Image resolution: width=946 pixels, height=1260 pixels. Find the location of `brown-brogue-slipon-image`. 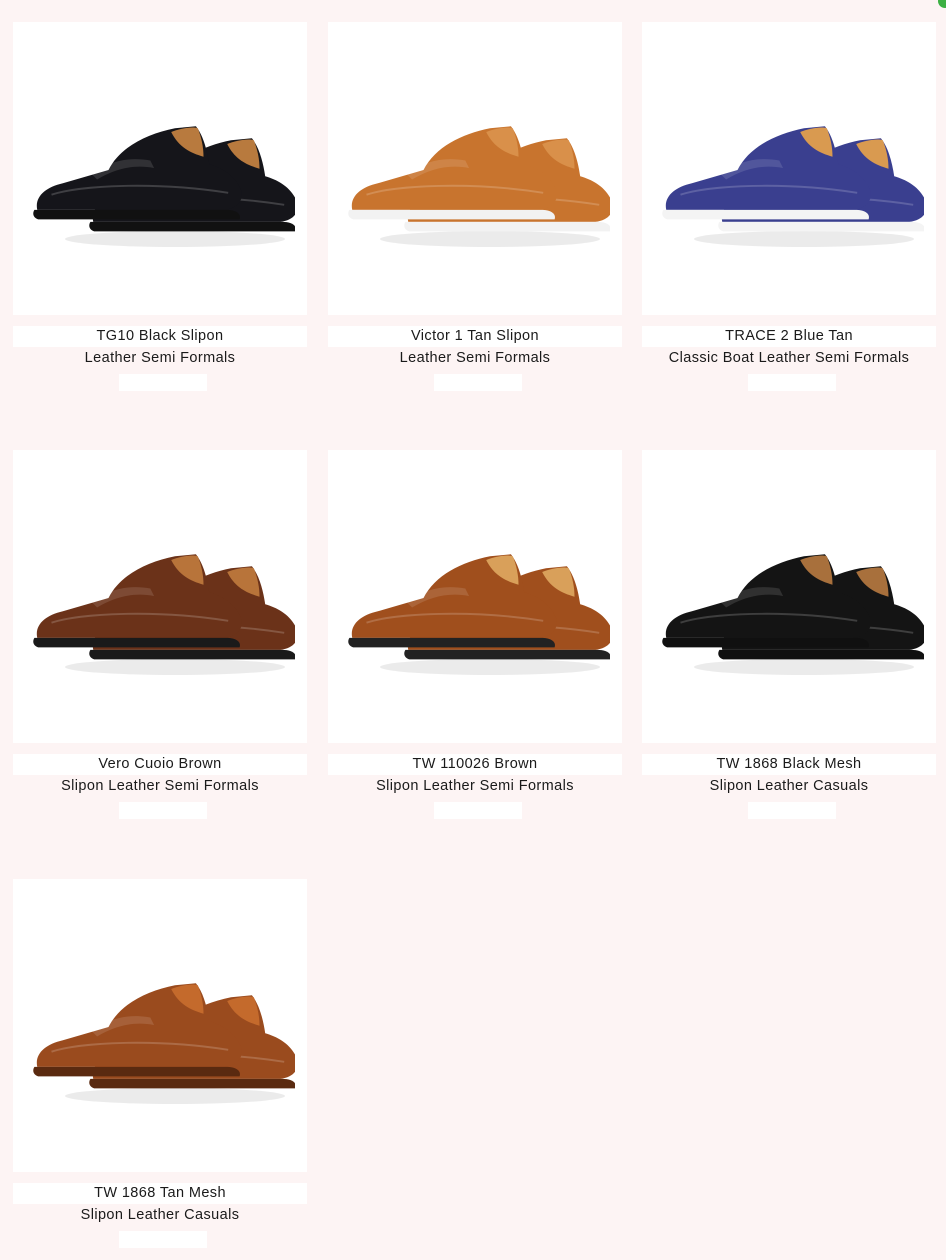

brown-brogue-slipon-image is located at coordinates (479, 614).